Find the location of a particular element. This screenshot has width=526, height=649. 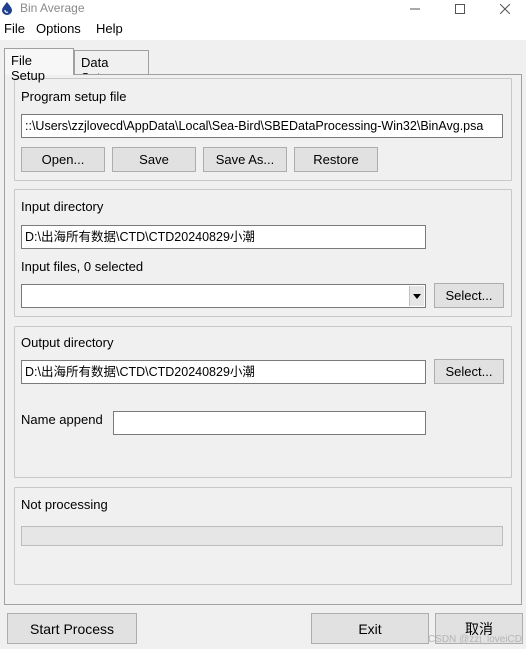

start-process-button: Start Process is located at coordinates (72, 628).